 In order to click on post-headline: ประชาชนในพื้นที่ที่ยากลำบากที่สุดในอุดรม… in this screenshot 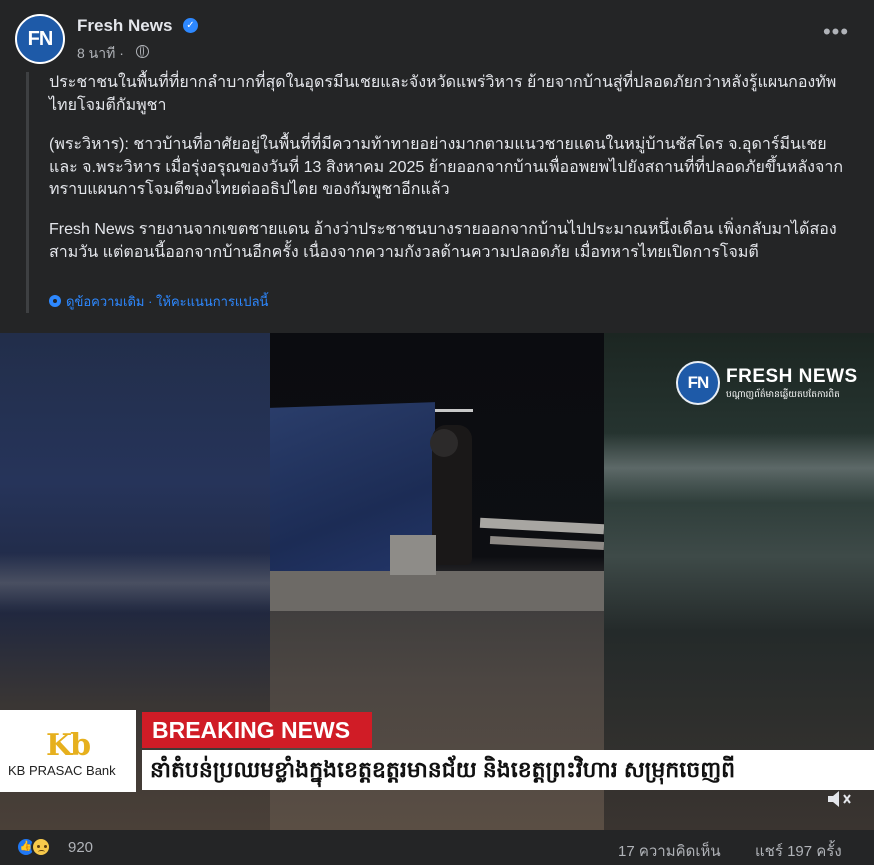, I will do `click(443, 94)`.